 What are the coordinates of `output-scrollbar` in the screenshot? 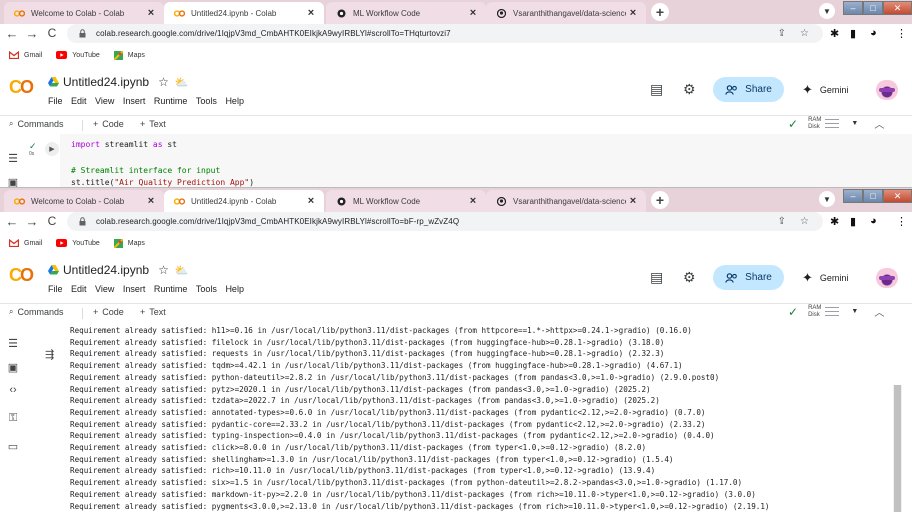 It's located at (897, 448).